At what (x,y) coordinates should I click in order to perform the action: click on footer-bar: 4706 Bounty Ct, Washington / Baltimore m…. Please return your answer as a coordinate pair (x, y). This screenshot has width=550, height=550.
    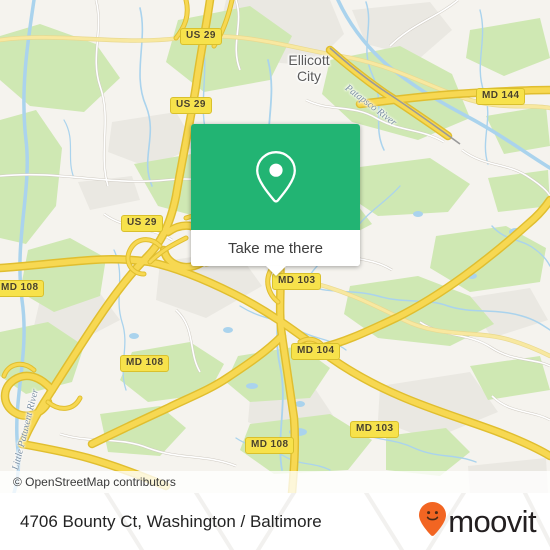
    Looking at the image, I should click on (275, 521).